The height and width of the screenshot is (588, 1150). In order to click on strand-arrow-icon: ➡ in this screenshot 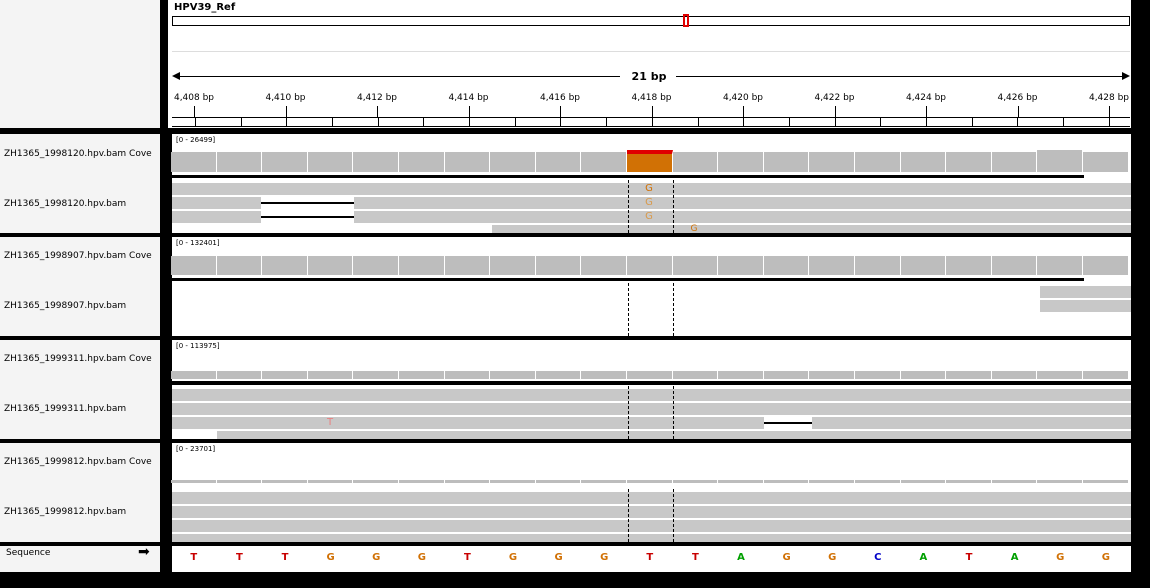, I will do `click(144, 552)`.